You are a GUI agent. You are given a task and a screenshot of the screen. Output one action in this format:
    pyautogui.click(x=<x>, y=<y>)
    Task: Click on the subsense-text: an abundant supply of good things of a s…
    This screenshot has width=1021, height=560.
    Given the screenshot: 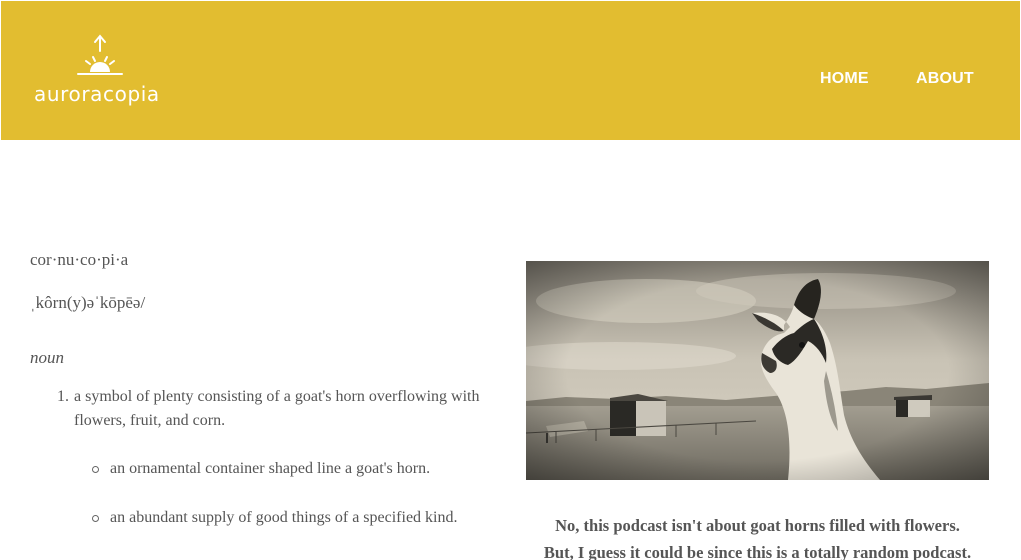 What is the action you would take?
    pyautogui.click(x=284, y=517)
    